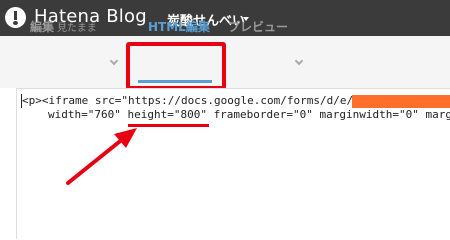 This screenshot has height=240, width=450. I want to click on tab-html-edit: HTML編集, so click(179, 28).